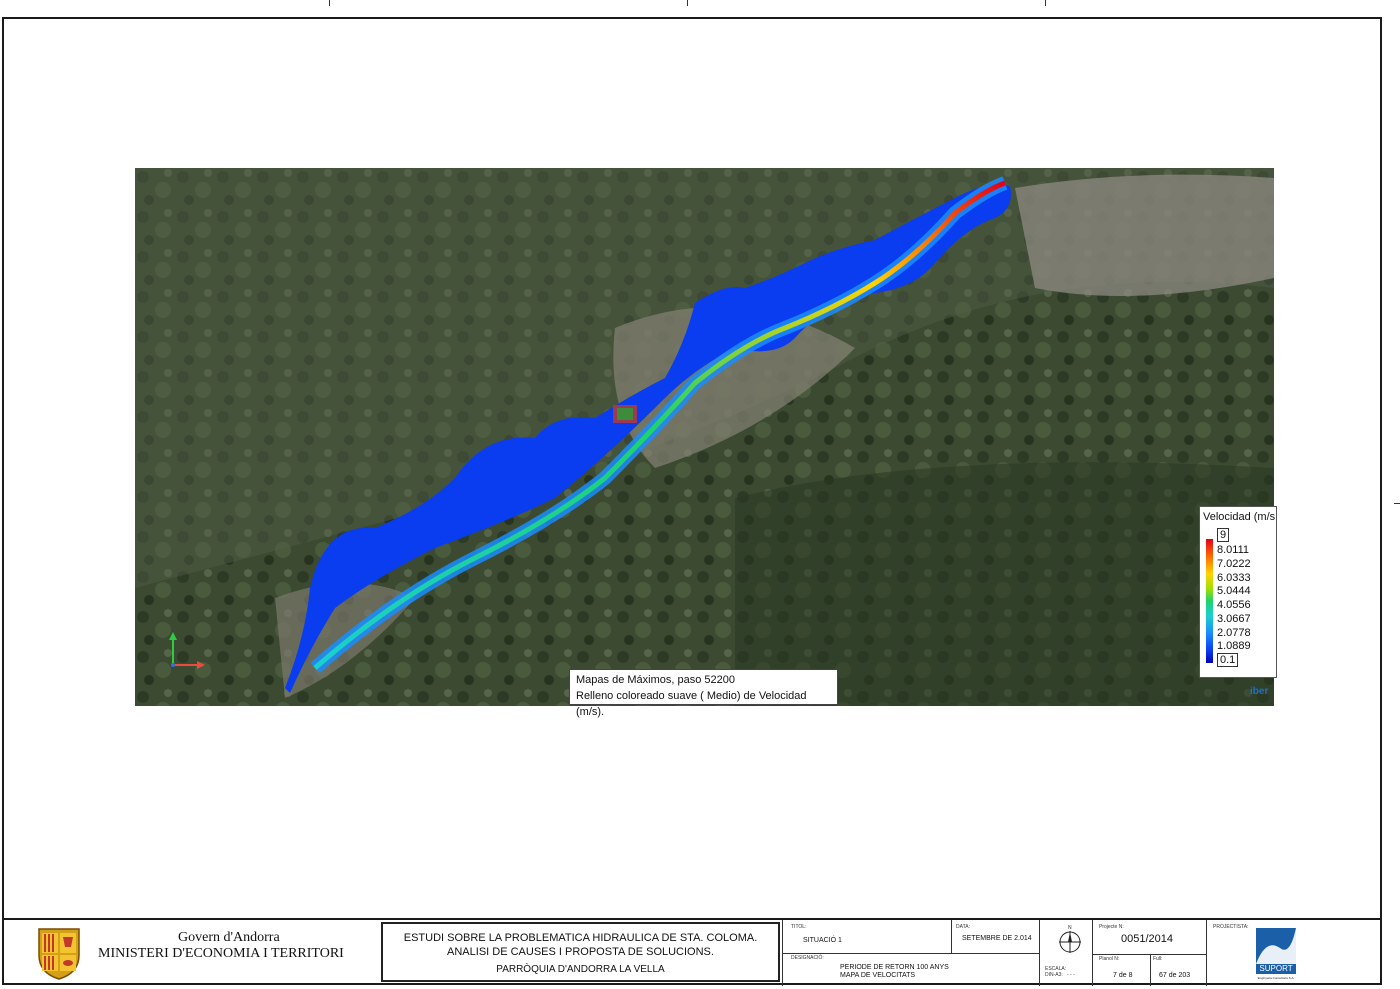  I want to click on north-label: N, so click(1070, 928).